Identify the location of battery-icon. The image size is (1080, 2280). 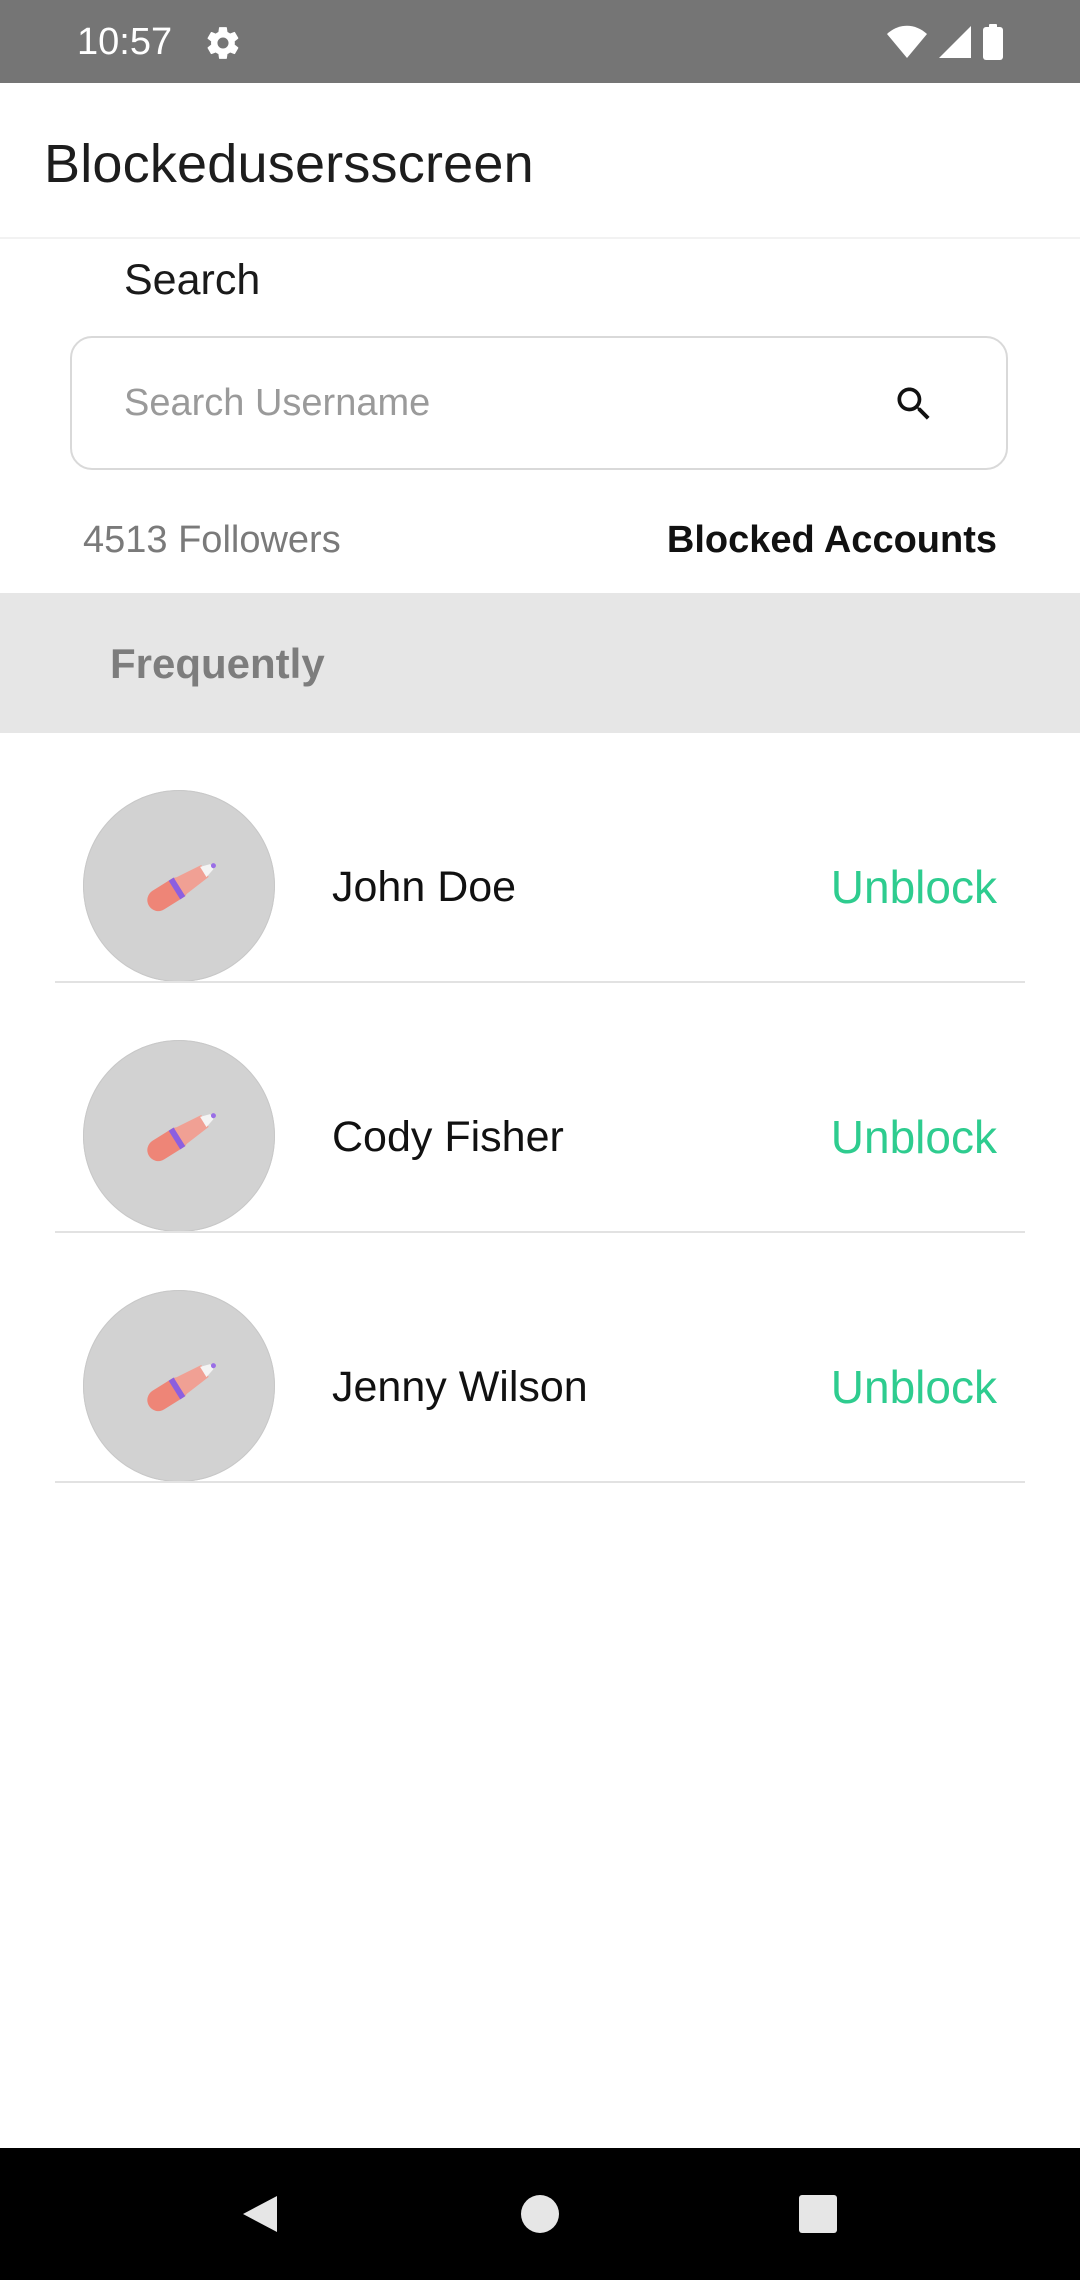
(993, 42).